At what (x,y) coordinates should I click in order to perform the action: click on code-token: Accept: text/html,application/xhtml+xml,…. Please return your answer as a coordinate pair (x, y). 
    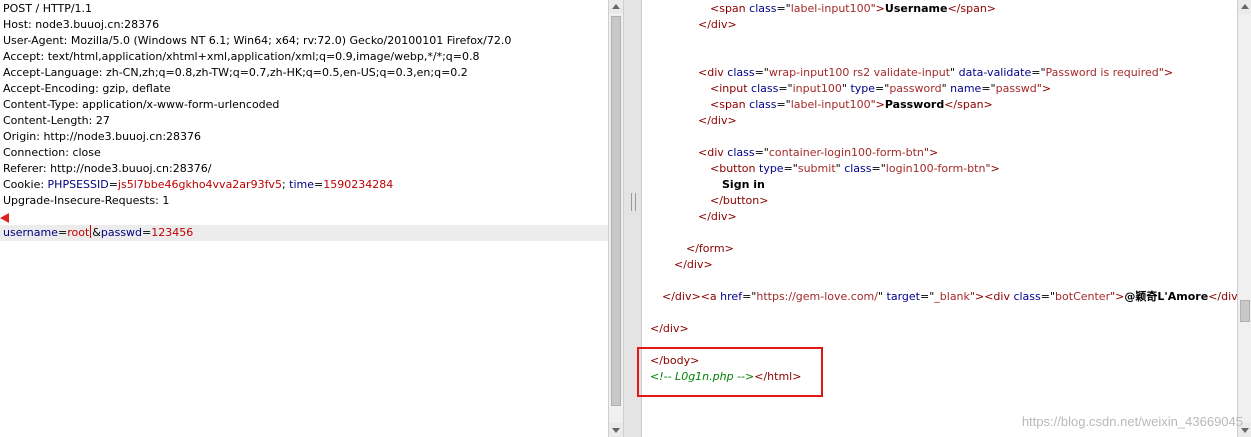
    Looking at the image, I should click on (241, 56).